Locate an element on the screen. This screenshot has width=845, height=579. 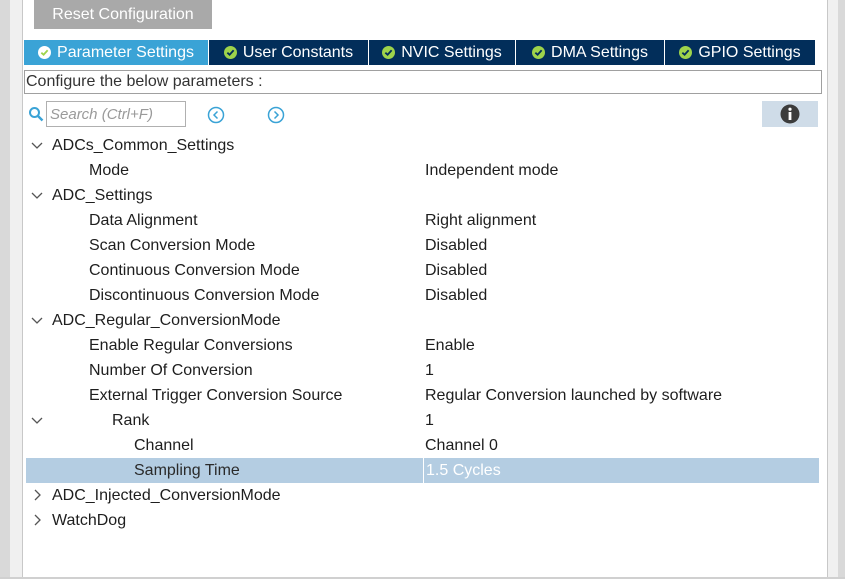
tab-nvic-settings: NVIC Settings is located at coordinates (442, 52).